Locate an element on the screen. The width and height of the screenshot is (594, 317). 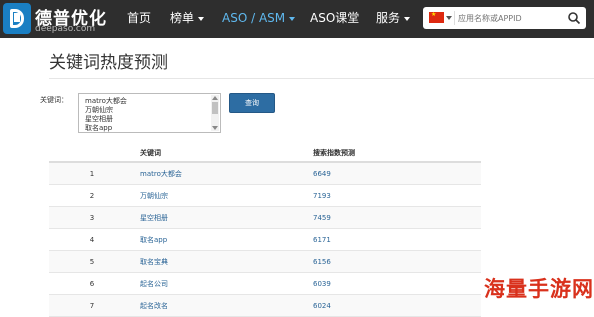
row-keyword-link: 取名app is located at coordinates (153, 240).